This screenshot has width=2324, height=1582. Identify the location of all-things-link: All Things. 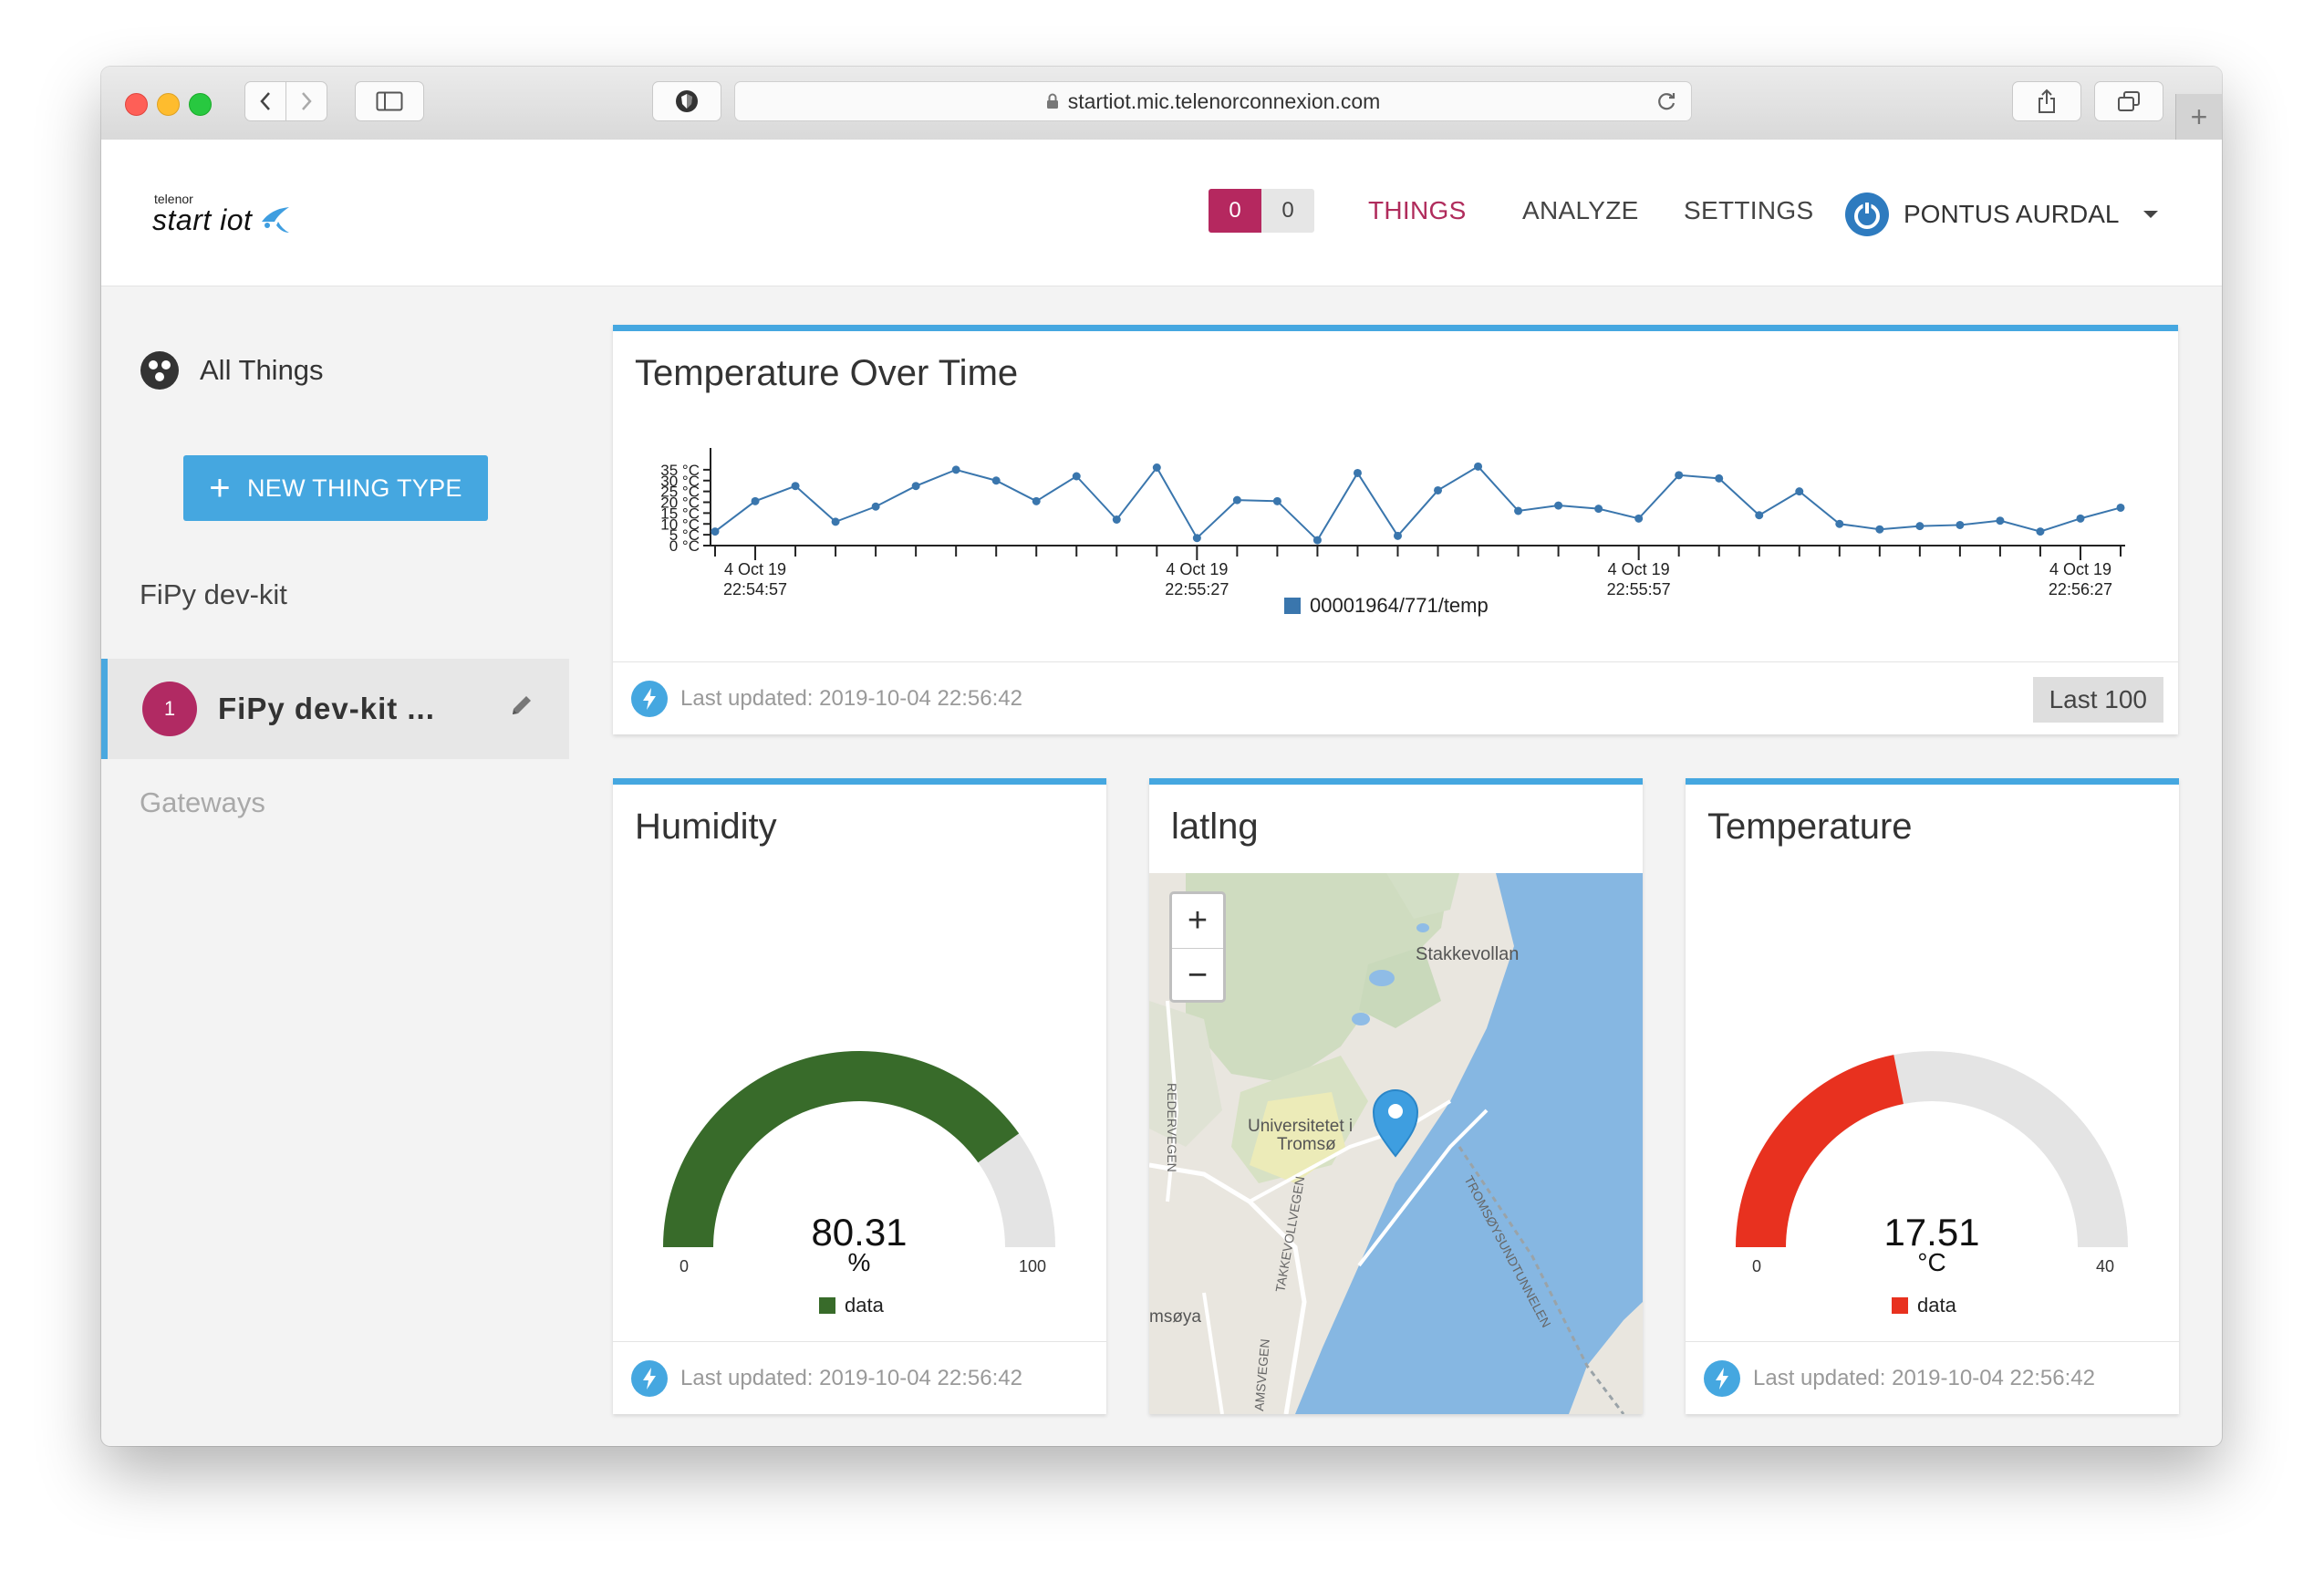
(232, 370).